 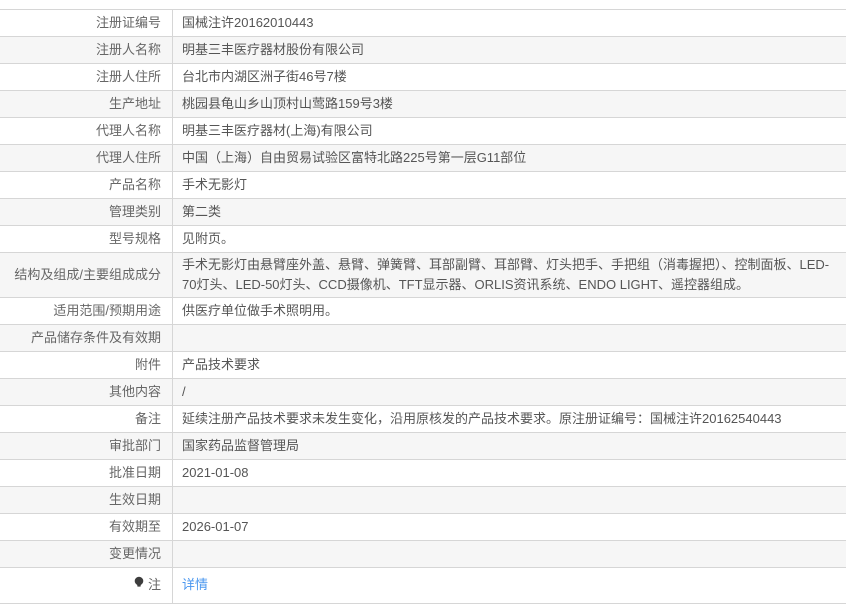 I want to click on field-value: 国家药品监督管理局, so click(x=509, y=446).